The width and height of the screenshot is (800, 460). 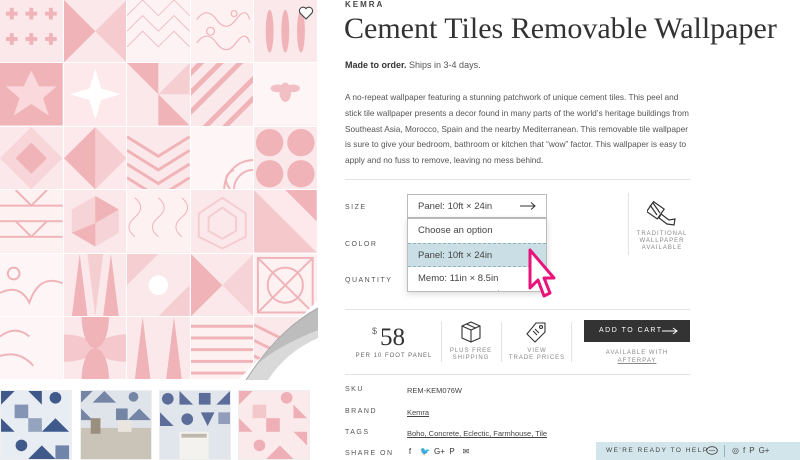 What do you see at coordinates (560, 28) in the screenshot?
I see `product-title: Cement Tiles Removable Wallpaper` at bounding box center [560, 28].